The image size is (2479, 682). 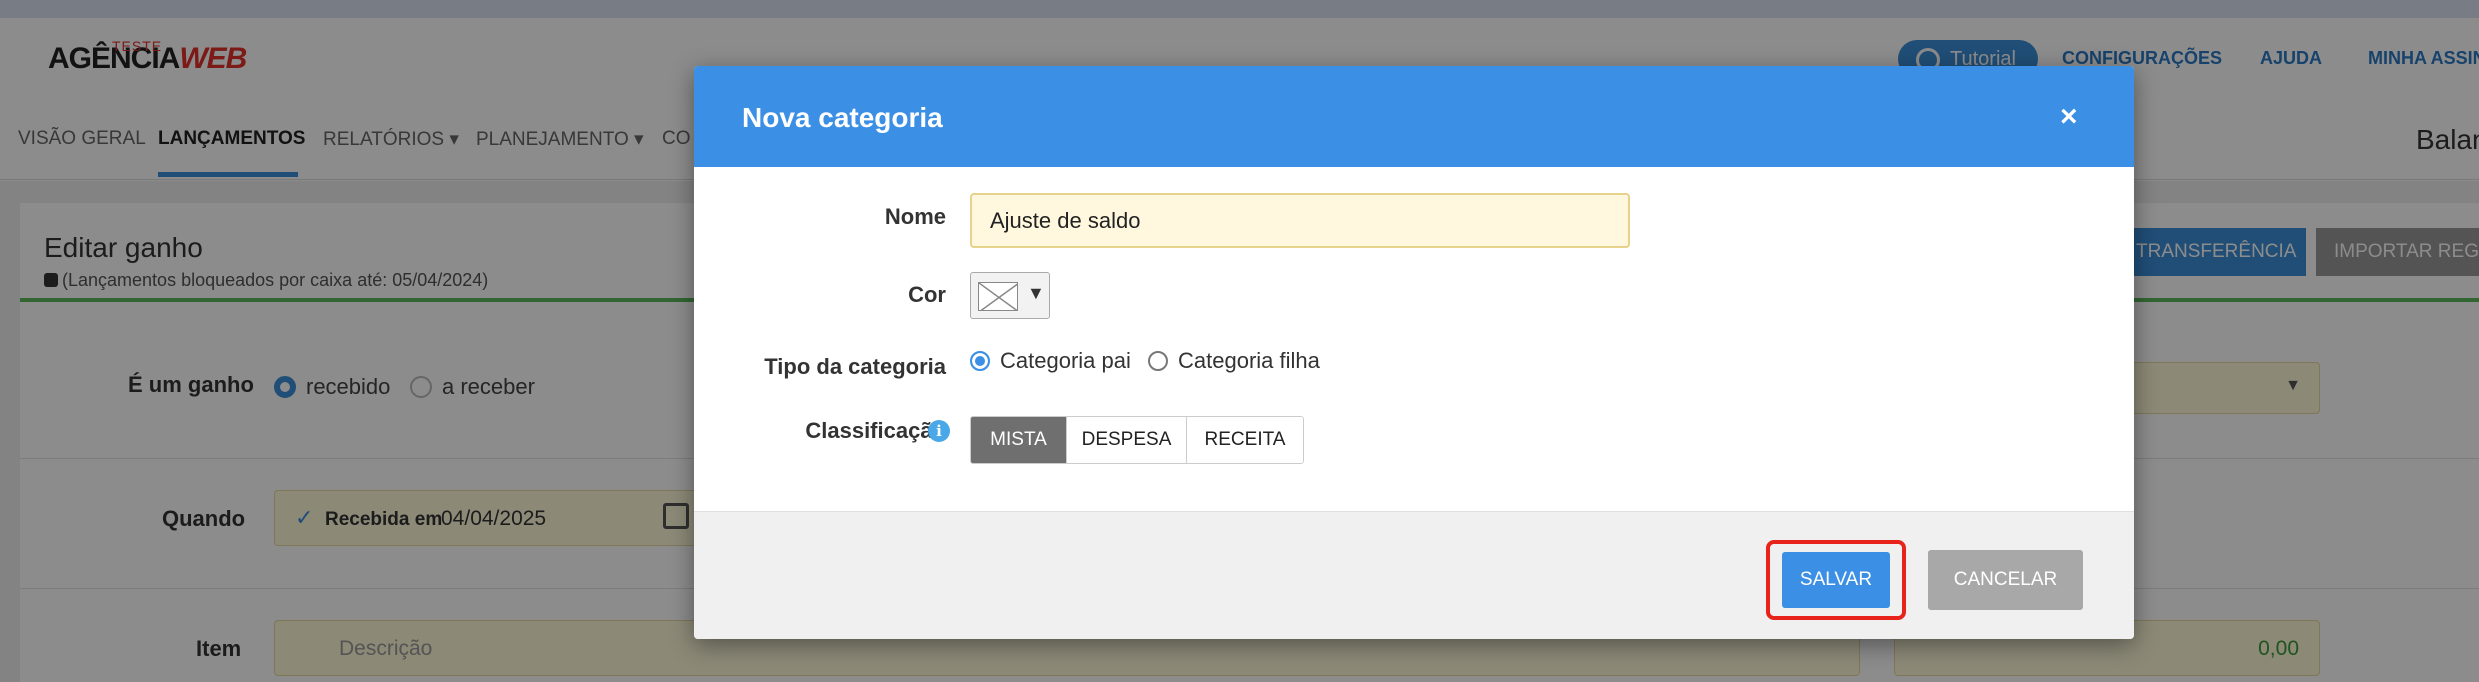 What do you see at coordinates (927, 294) in the screenshot?
I see `color-label: Cor` at bounding box center [927, 294].